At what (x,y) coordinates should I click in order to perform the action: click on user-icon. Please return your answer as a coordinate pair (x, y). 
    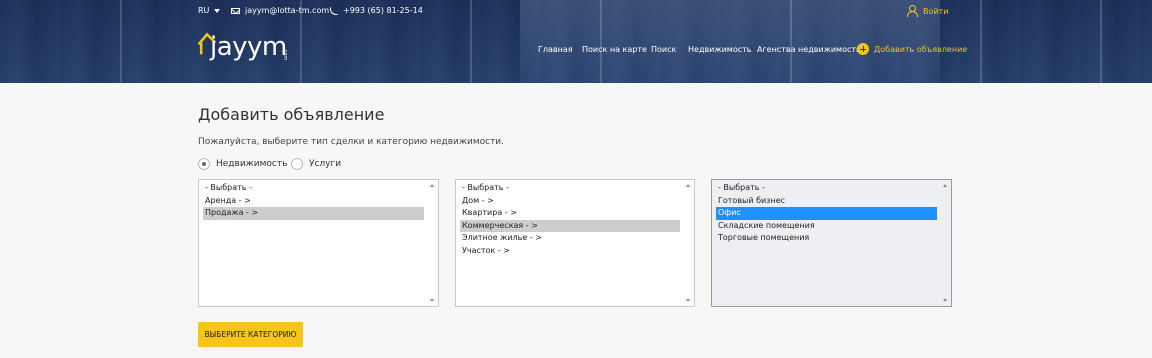
    Looking at the image, I should click on (912, 11).